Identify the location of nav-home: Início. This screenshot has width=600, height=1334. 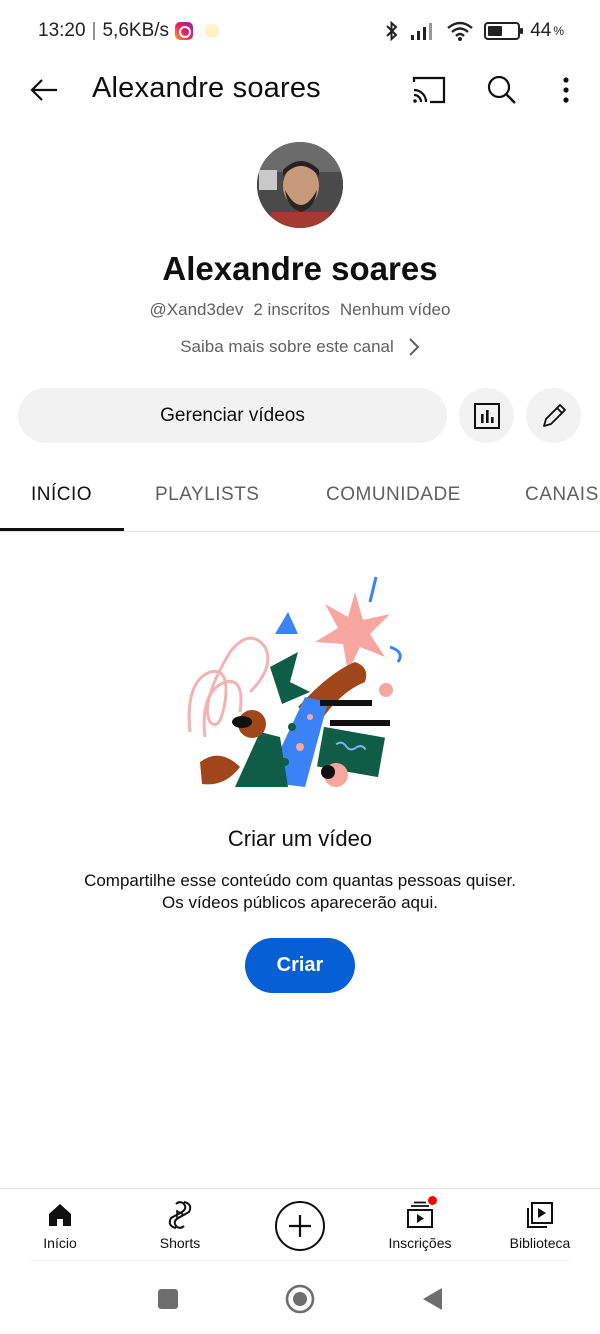
(60, 1225).